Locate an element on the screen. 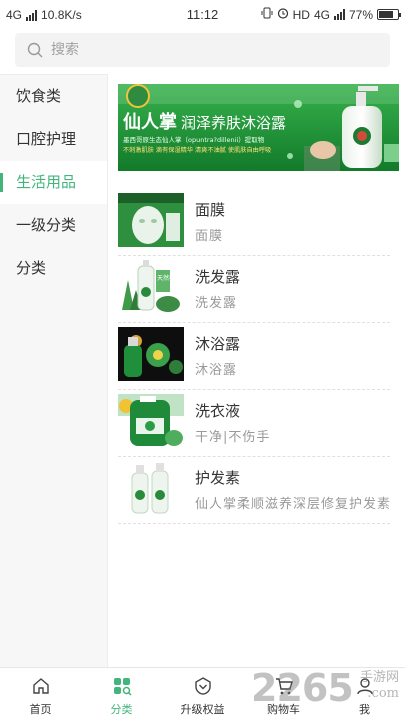 This screenshot has height=720, width=405. sidebar-item-food: 饮食类 is located at coordinates (53, 96).